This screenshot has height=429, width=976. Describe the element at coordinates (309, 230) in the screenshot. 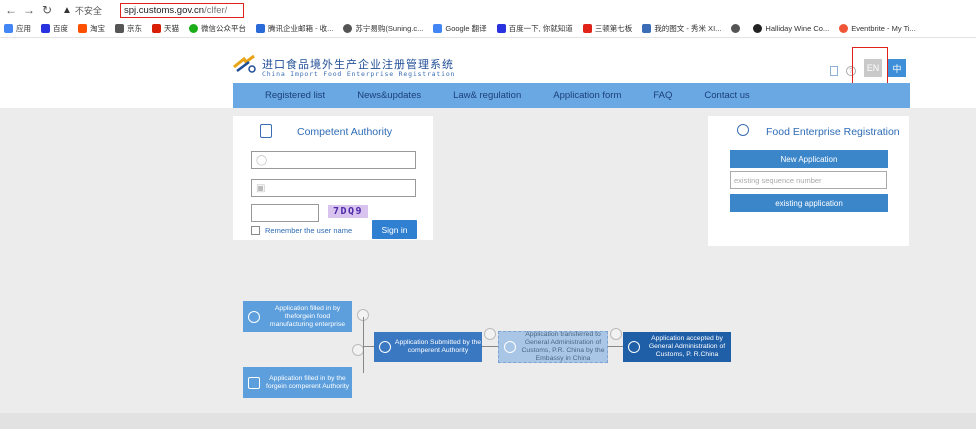

I see `remember-label: Remember the user name` at that location.